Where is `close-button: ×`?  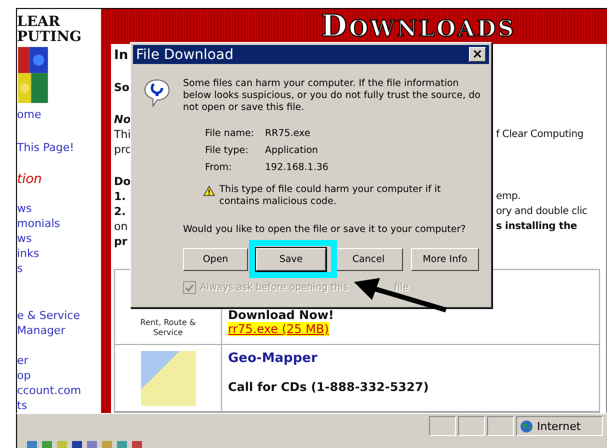
close-button: × is located at coordinates (477, 54).